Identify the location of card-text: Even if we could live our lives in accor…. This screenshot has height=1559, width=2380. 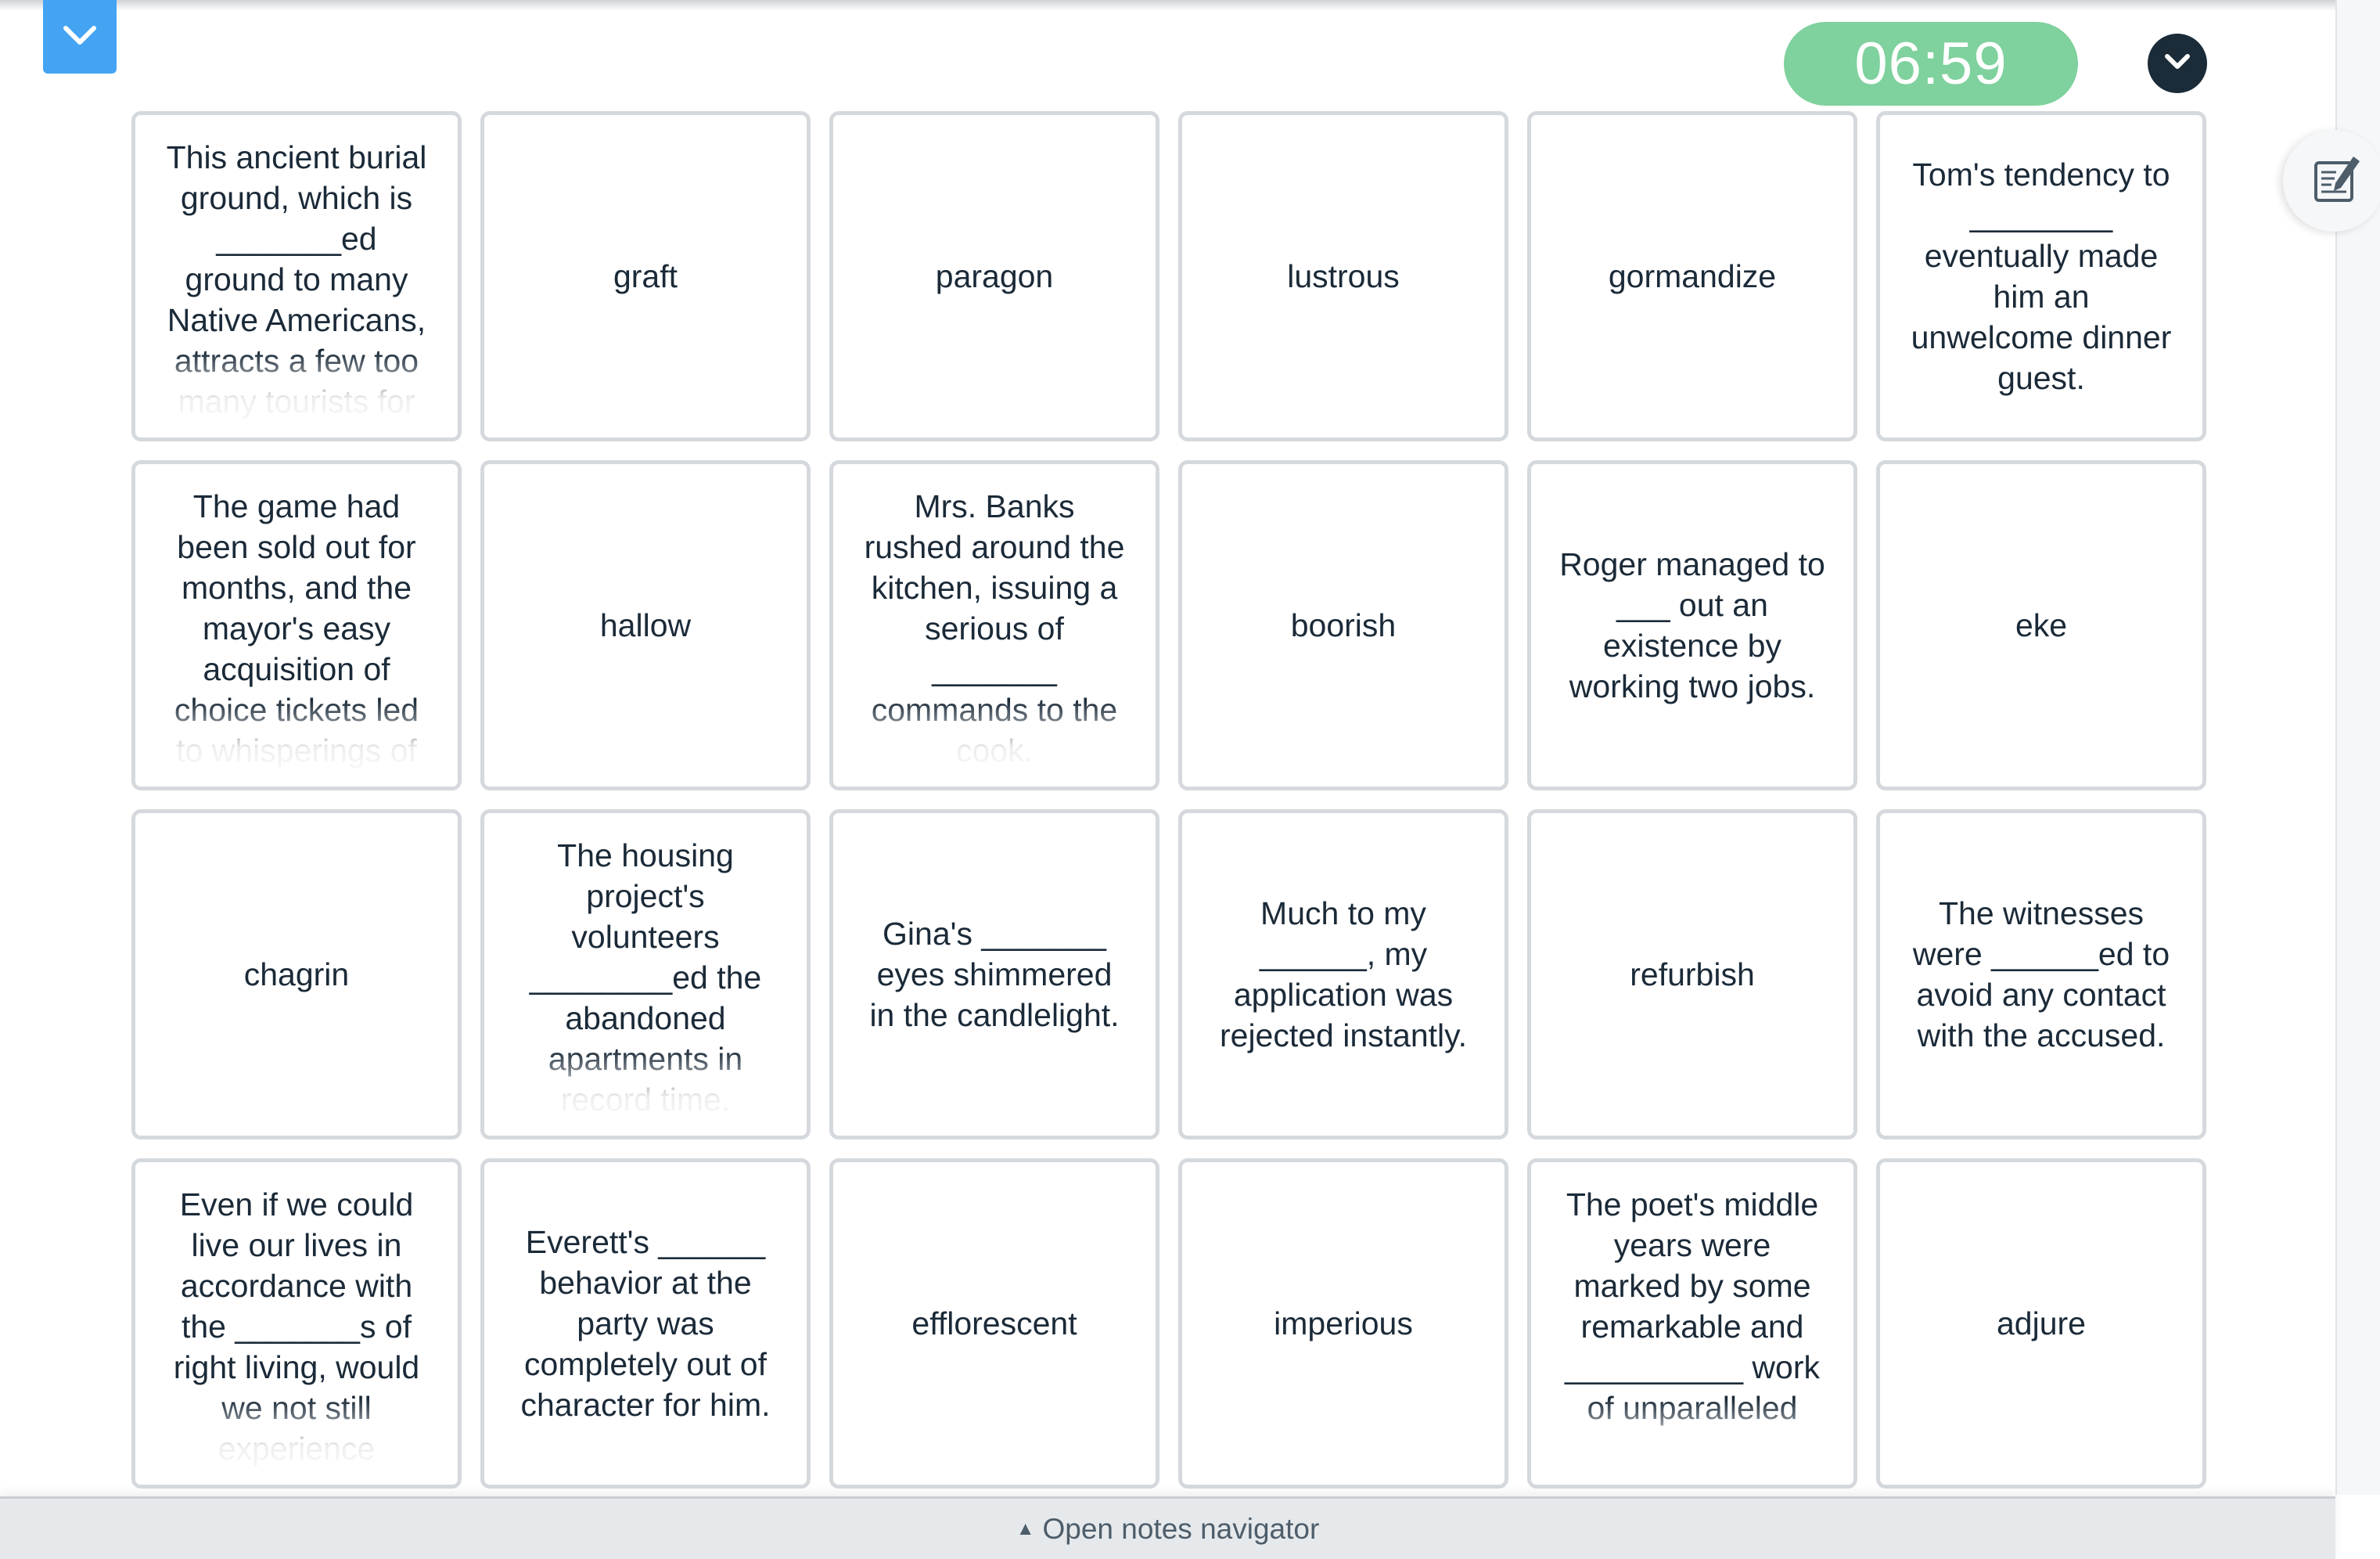
(296, 1326).